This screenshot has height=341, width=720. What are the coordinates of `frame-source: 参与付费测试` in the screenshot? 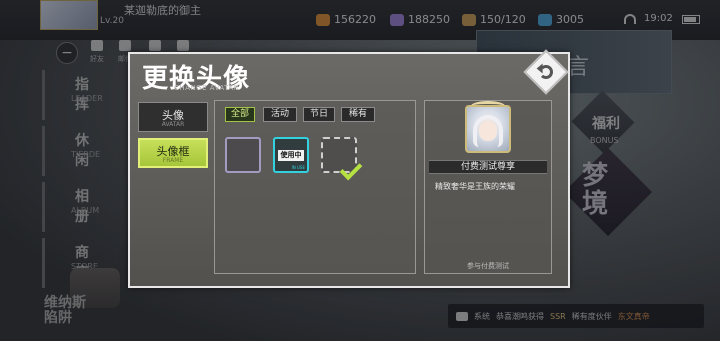 It's located at (488, 266).